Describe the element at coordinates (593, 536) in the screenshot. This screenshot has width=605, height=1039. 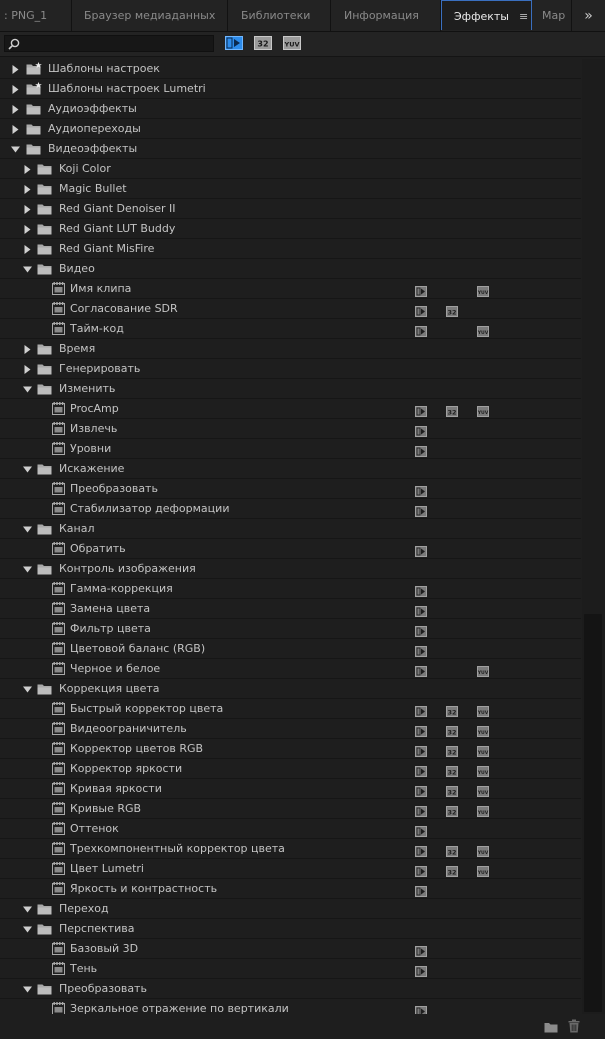
I see `vertical-scrollbar` at that location.